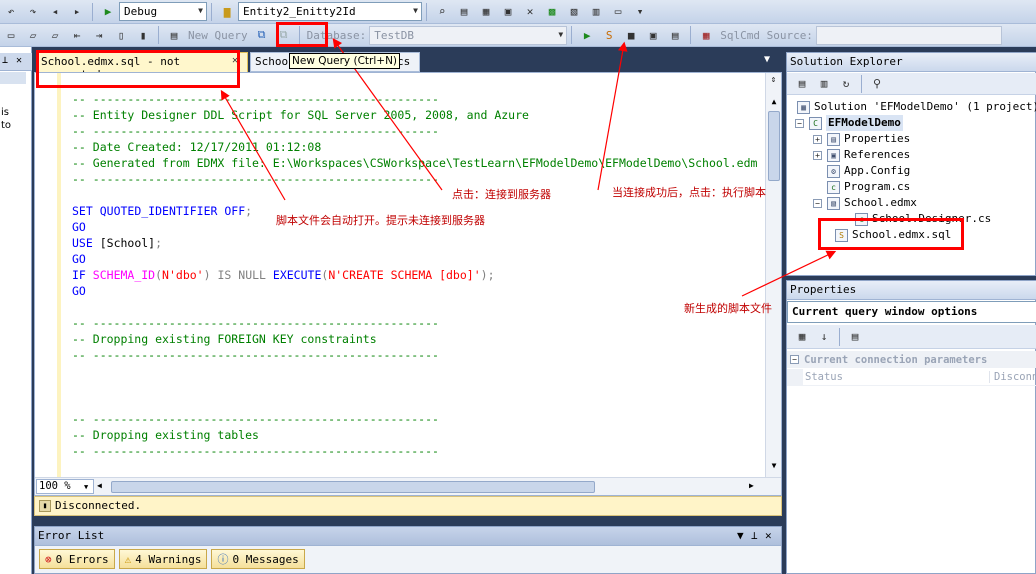  Describe the element at coordinates (689, 192) in the screenshot. I see `annotation-execute: 当连接成功后，点击：执行脚本` at that location.